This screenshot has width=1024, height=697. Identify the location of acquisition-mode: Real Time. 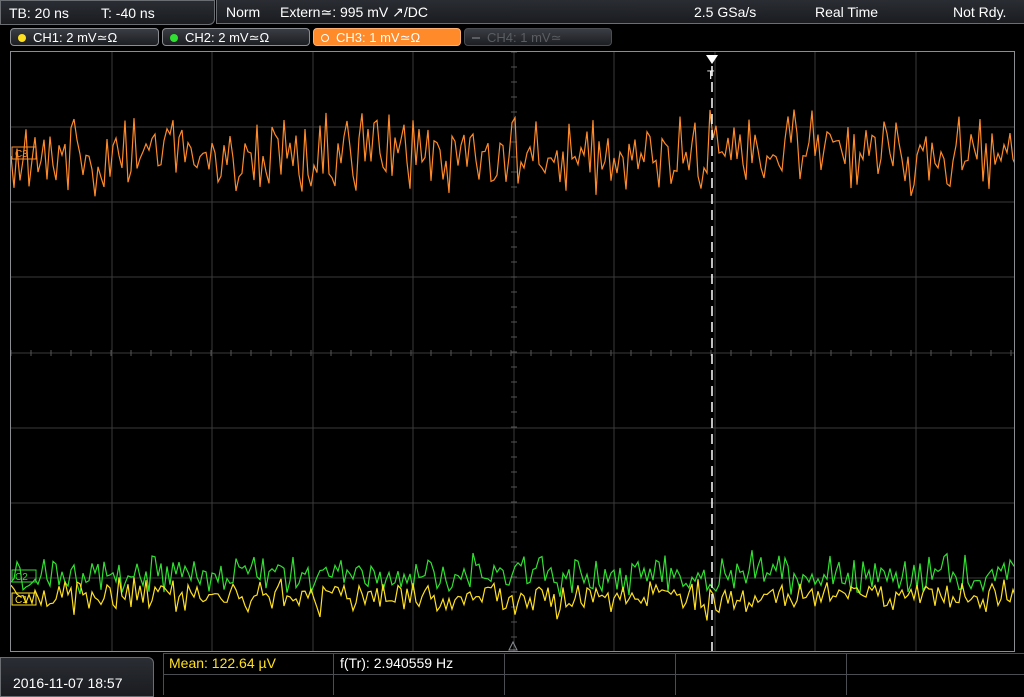
(846, 12).